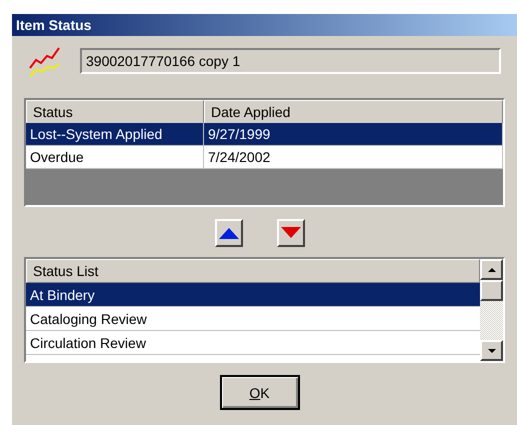 Image resolution: width=517 pixels, height=425 pixels. What do you see at coordinates (260, 392) in the screenshot?
I see `ok-button: OK` at bounding box center [260, 392].